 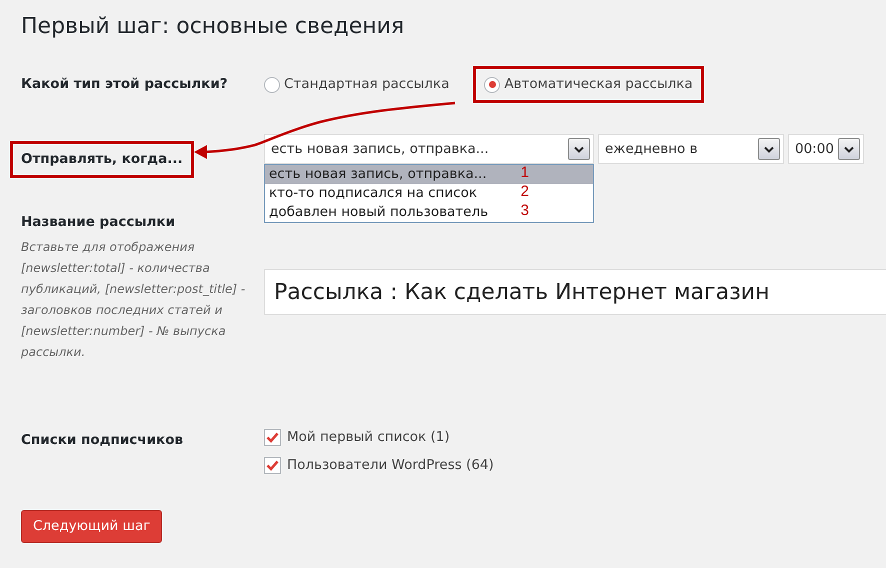 What do you see at coordinates (102, 440) in the screenshot?
I see `field-label: Списки подписчиков` at bounding box center [102, 440].